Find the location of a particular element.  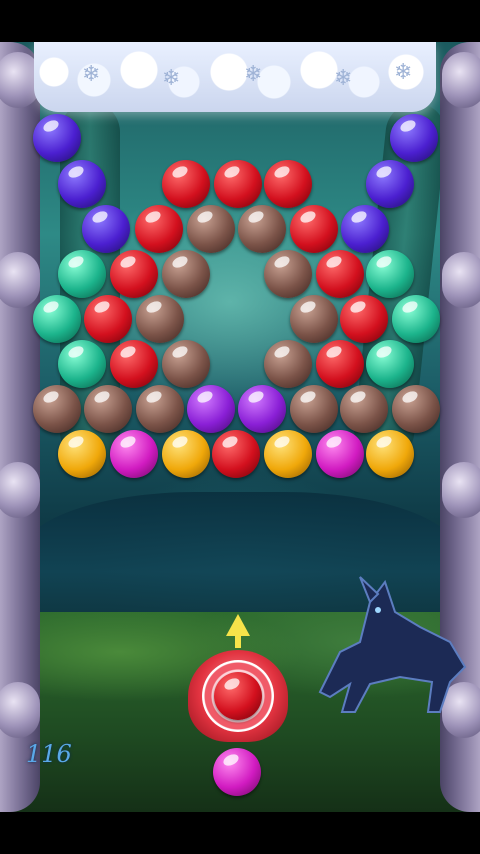

arrow-up-icon is located at coordinates (238, 625).